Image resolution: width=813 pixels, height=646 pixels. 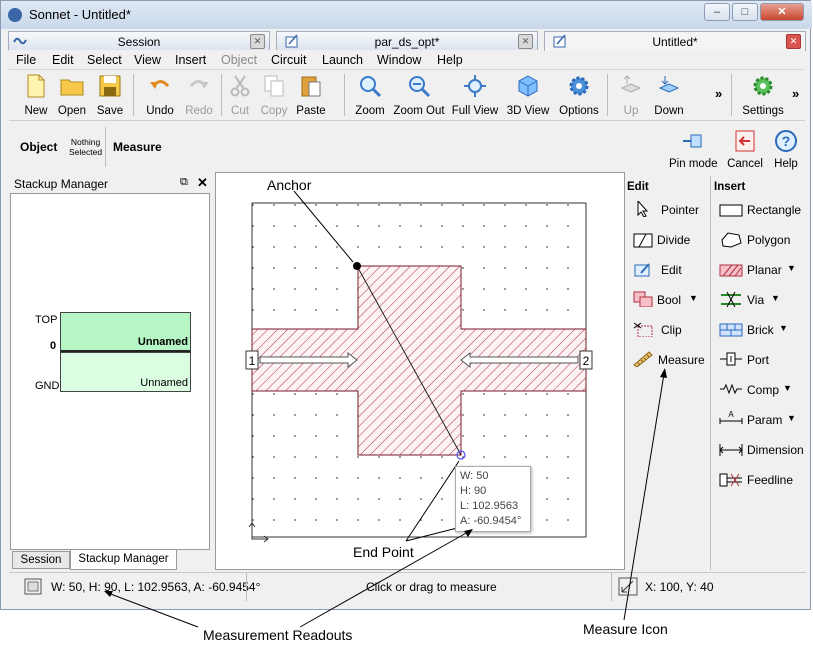 What do you see at coordinates (625, 629) in the screenshot?
I see `measure-icon-callout: Measure Icon` at bounding box center [625, 629].